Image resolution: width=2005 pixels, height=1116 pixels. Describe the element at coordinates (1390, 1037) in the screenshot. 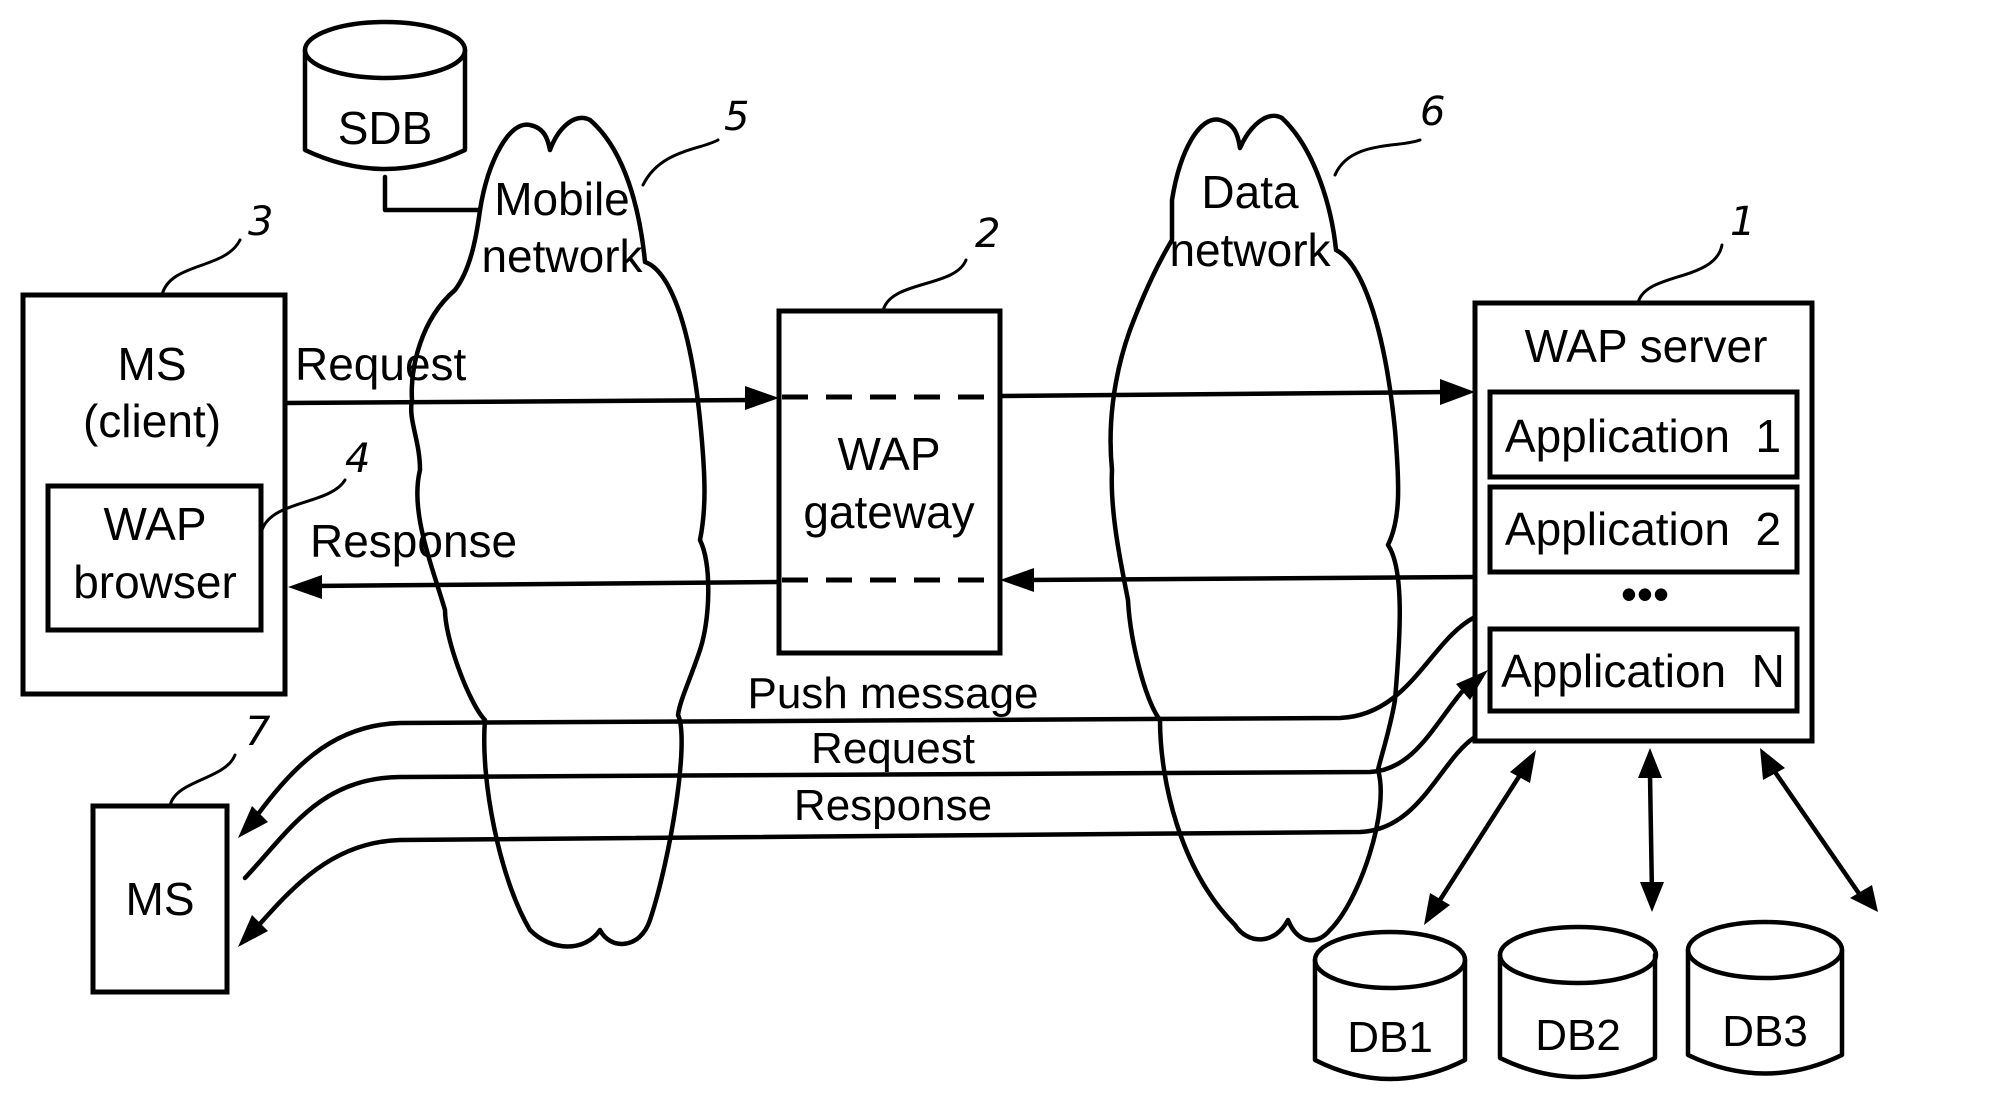

I see `db1-label: DB1` at that location.